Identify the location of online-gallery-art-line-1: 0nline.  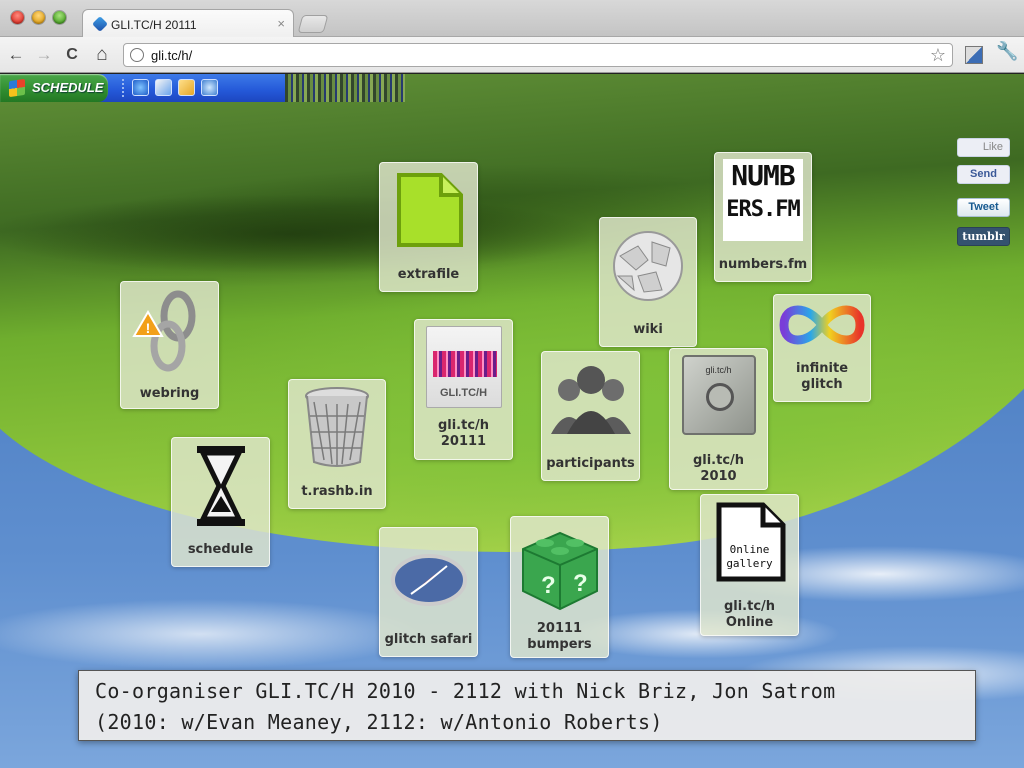
(749, 549).